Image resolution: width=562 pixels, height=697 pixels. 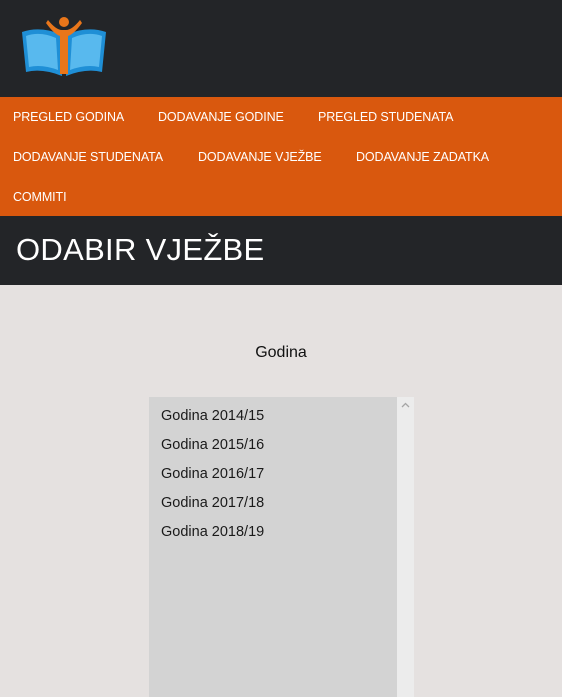 I want to click on nav-dodavanje-vjezbe: DODAVANJE VJEŽBE, so click(x=260, y=157).